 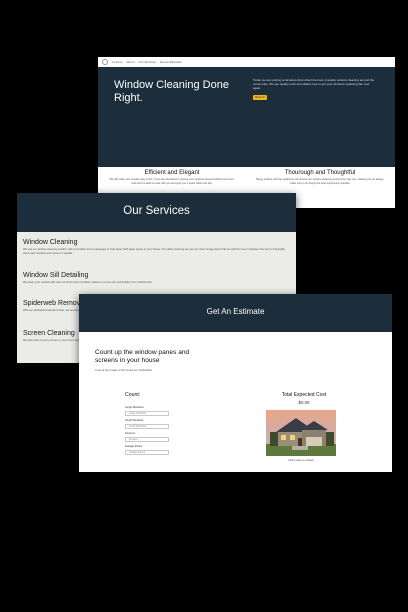 I want to click on logo-icon, so click(x=105, y=62).